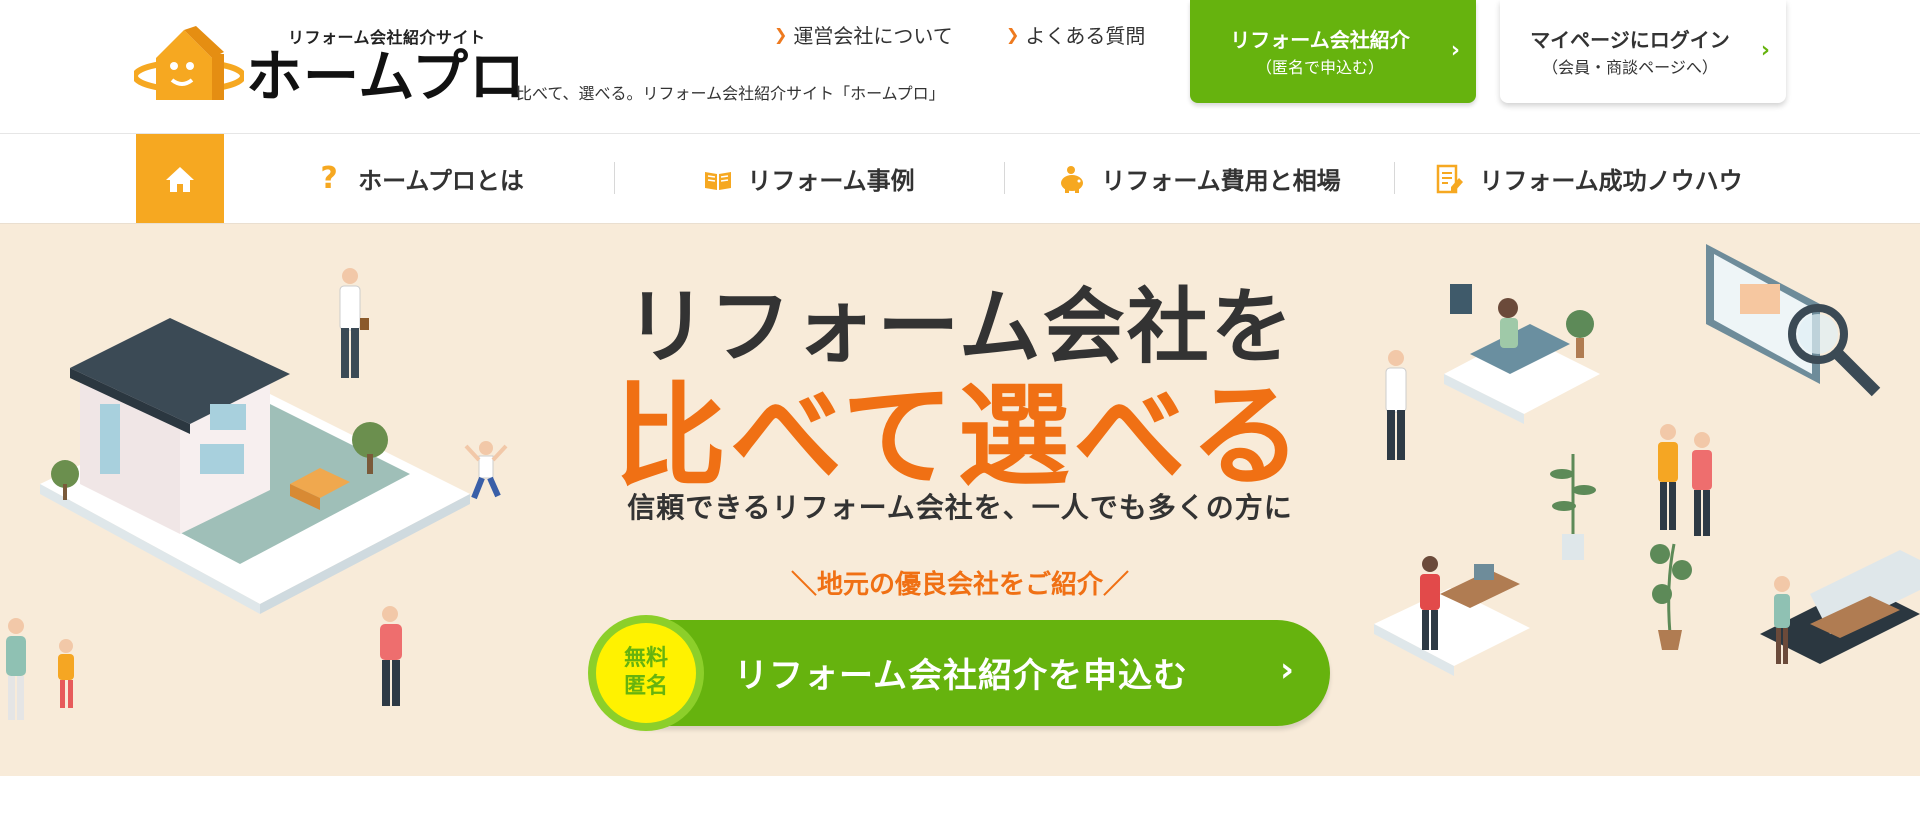 Image resolution: width=1920 pixels, height=827 pixels. What do you see at coordinates (1630, 40) in the screenshot?
I see `login-button-label: マイページにログイン` at bounding box center [1630, 40].